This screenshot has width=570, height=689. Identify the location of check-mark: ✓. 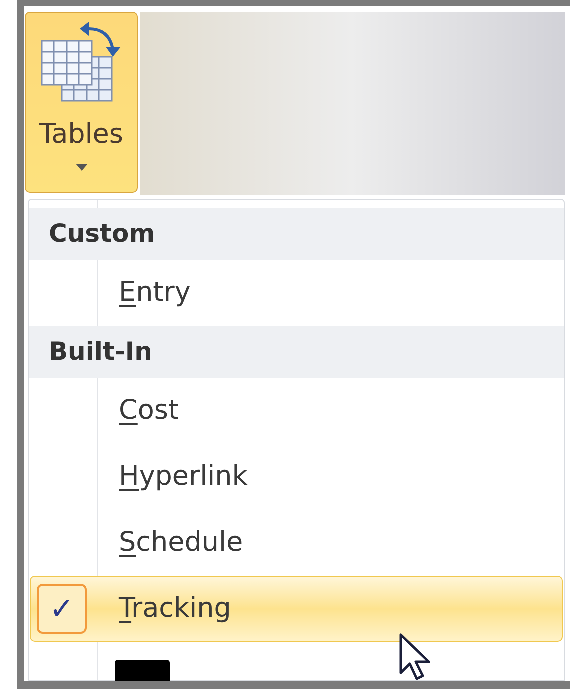
(62, 609).